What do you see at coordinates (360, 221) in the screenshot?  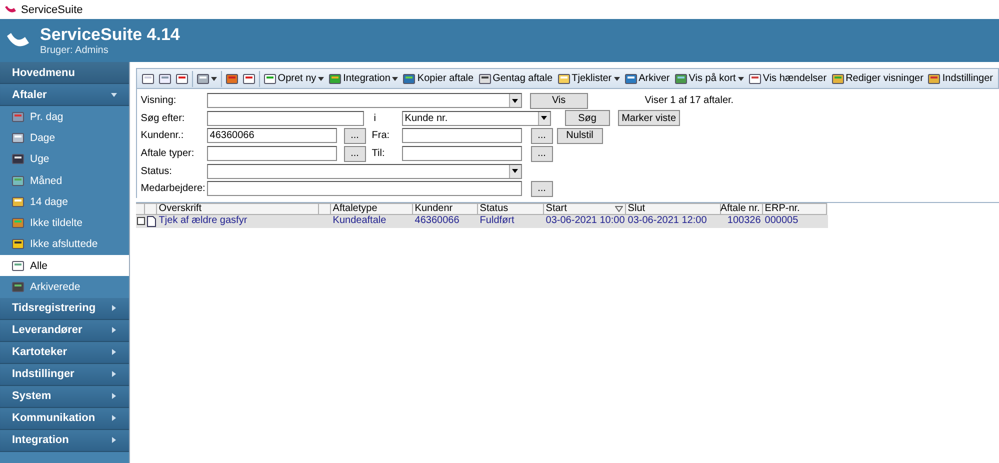 I see `table-cell-text: Kundeaftale` at bounding box center [360, 221].